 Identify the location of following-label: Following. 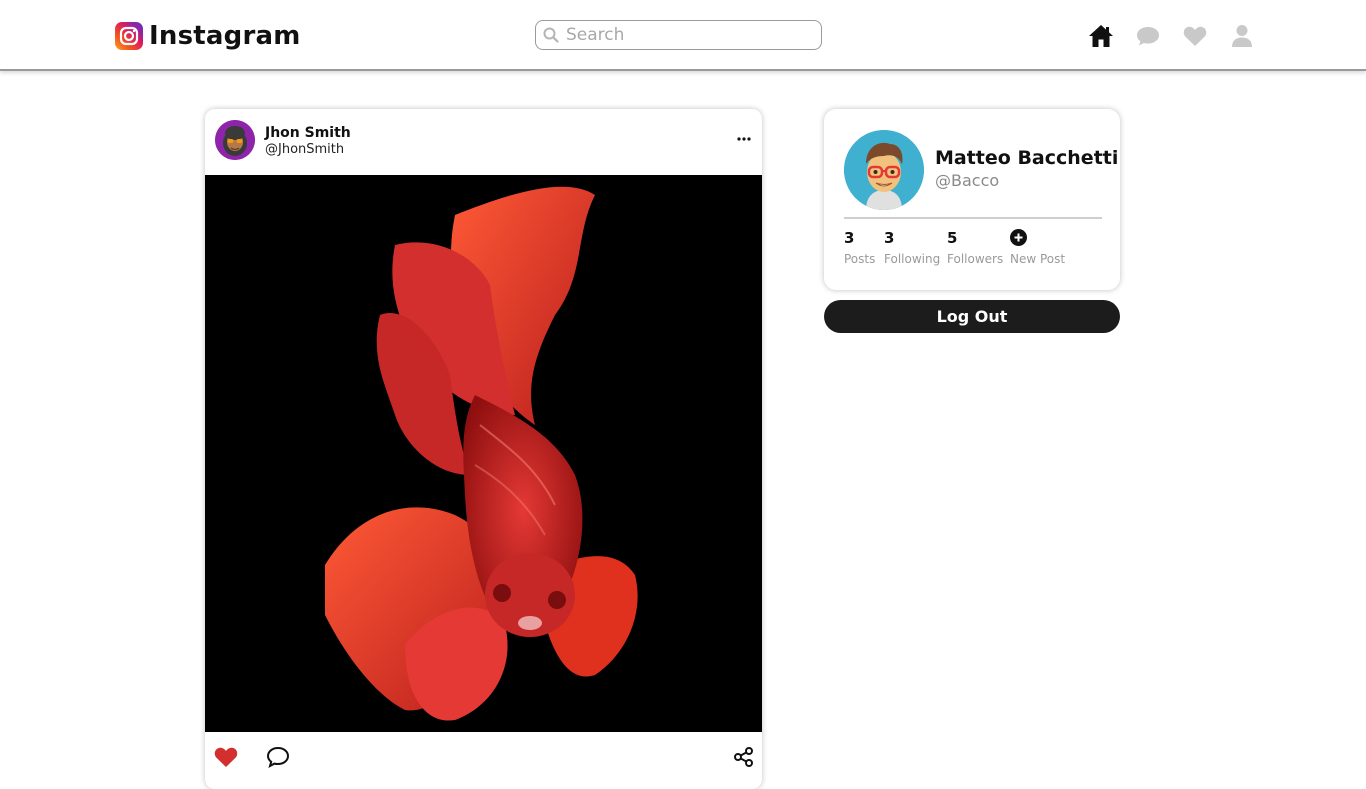
(912, 259).